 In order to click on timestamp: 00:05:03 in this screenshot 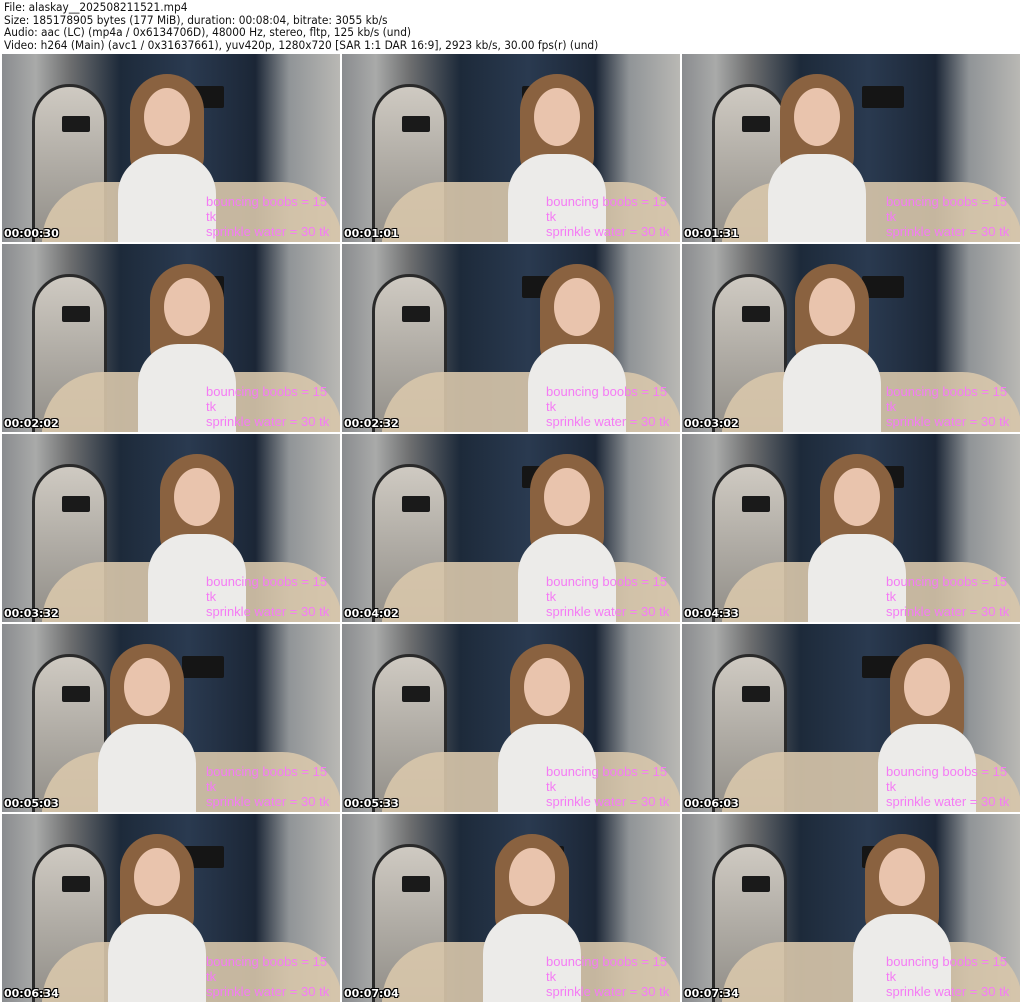, I will do `click(31, 803)`.